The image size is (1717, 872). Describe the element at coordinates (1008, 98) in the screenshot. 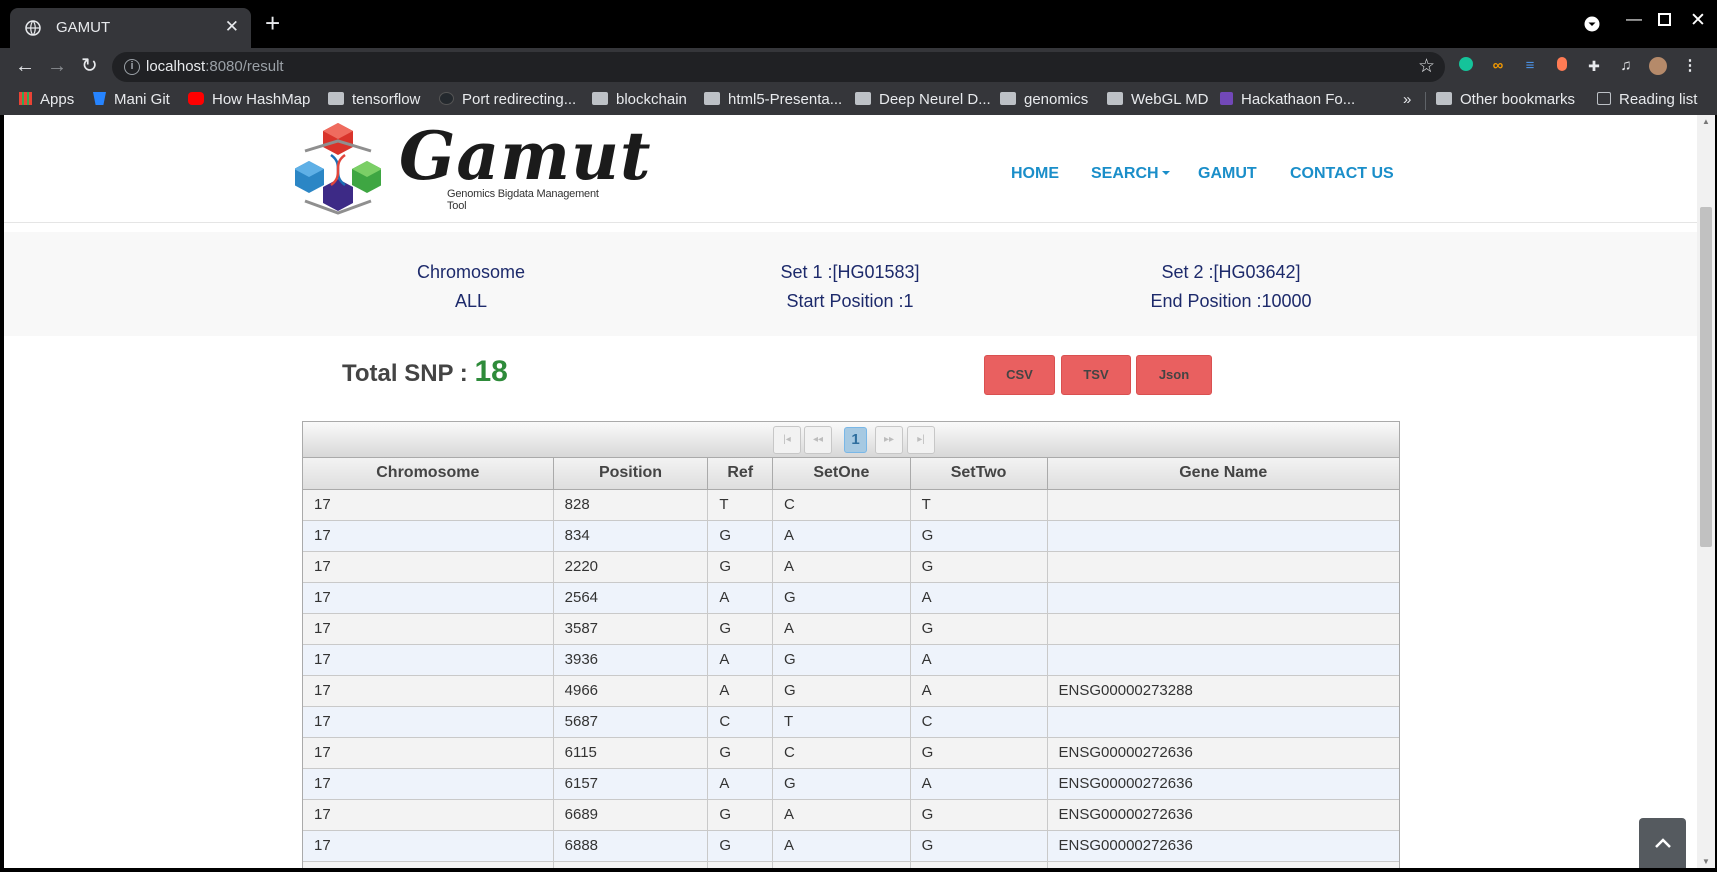

I see `folder-icon` at that location.